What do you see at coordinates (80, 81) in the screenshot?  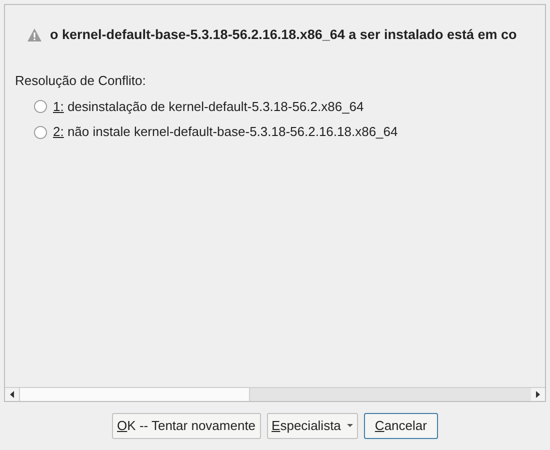 I see `section-label: Resolução de Conflito:` at bounding box center [80, 81].